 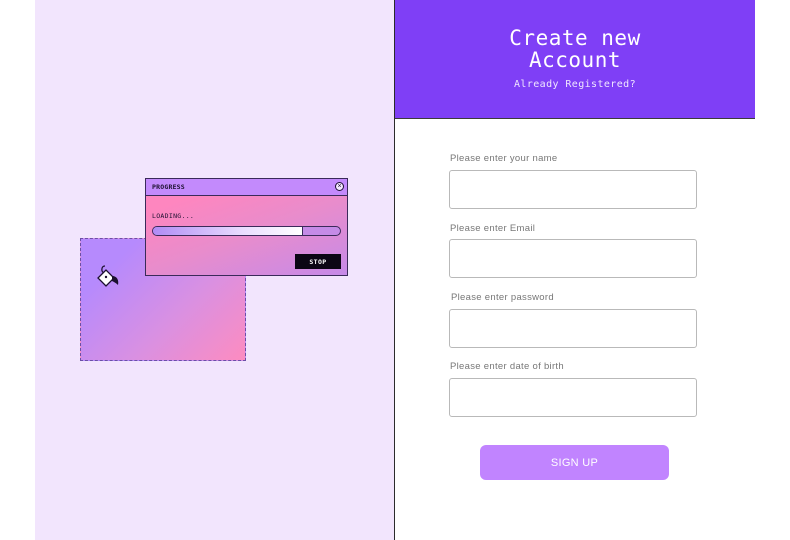 I want to click on name-input, so click(x=573, y=189).